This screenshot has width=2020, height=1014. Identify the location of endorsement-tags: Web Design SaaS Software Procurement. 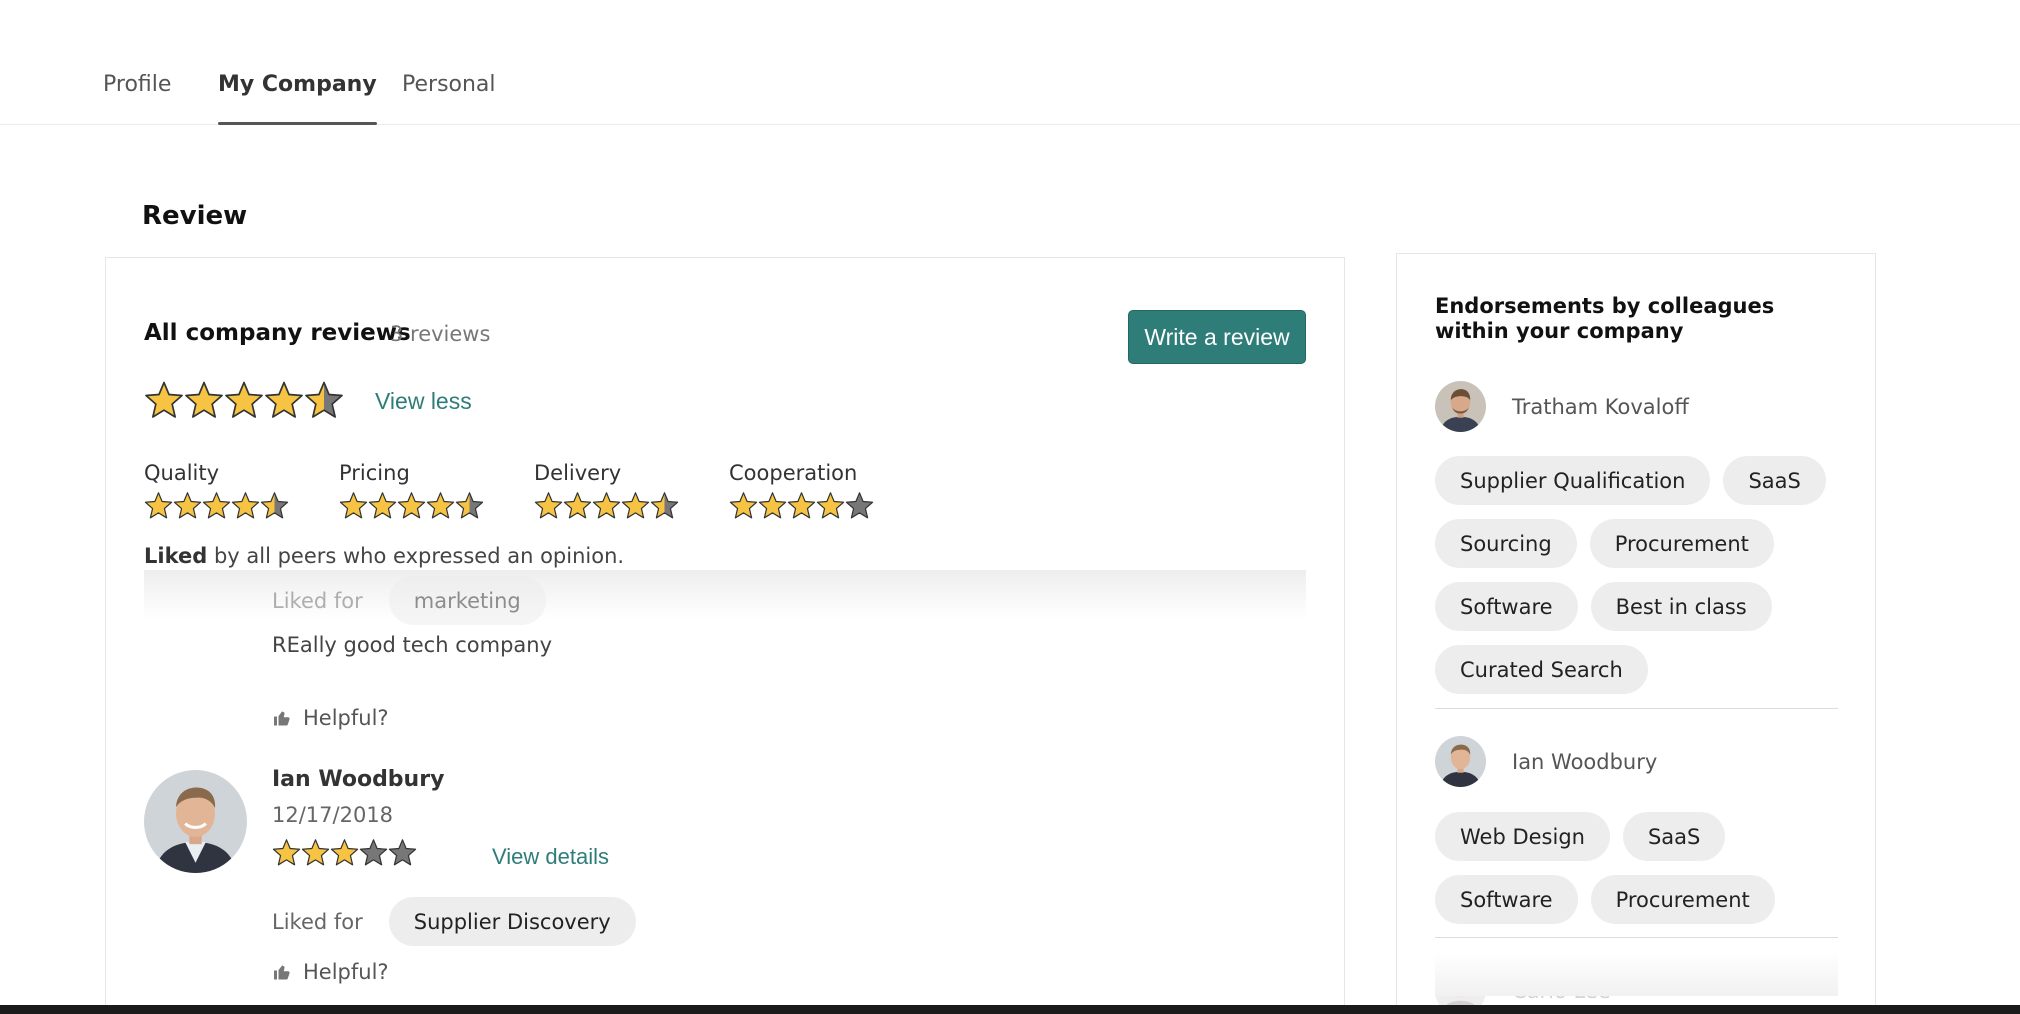
(1636, 868).